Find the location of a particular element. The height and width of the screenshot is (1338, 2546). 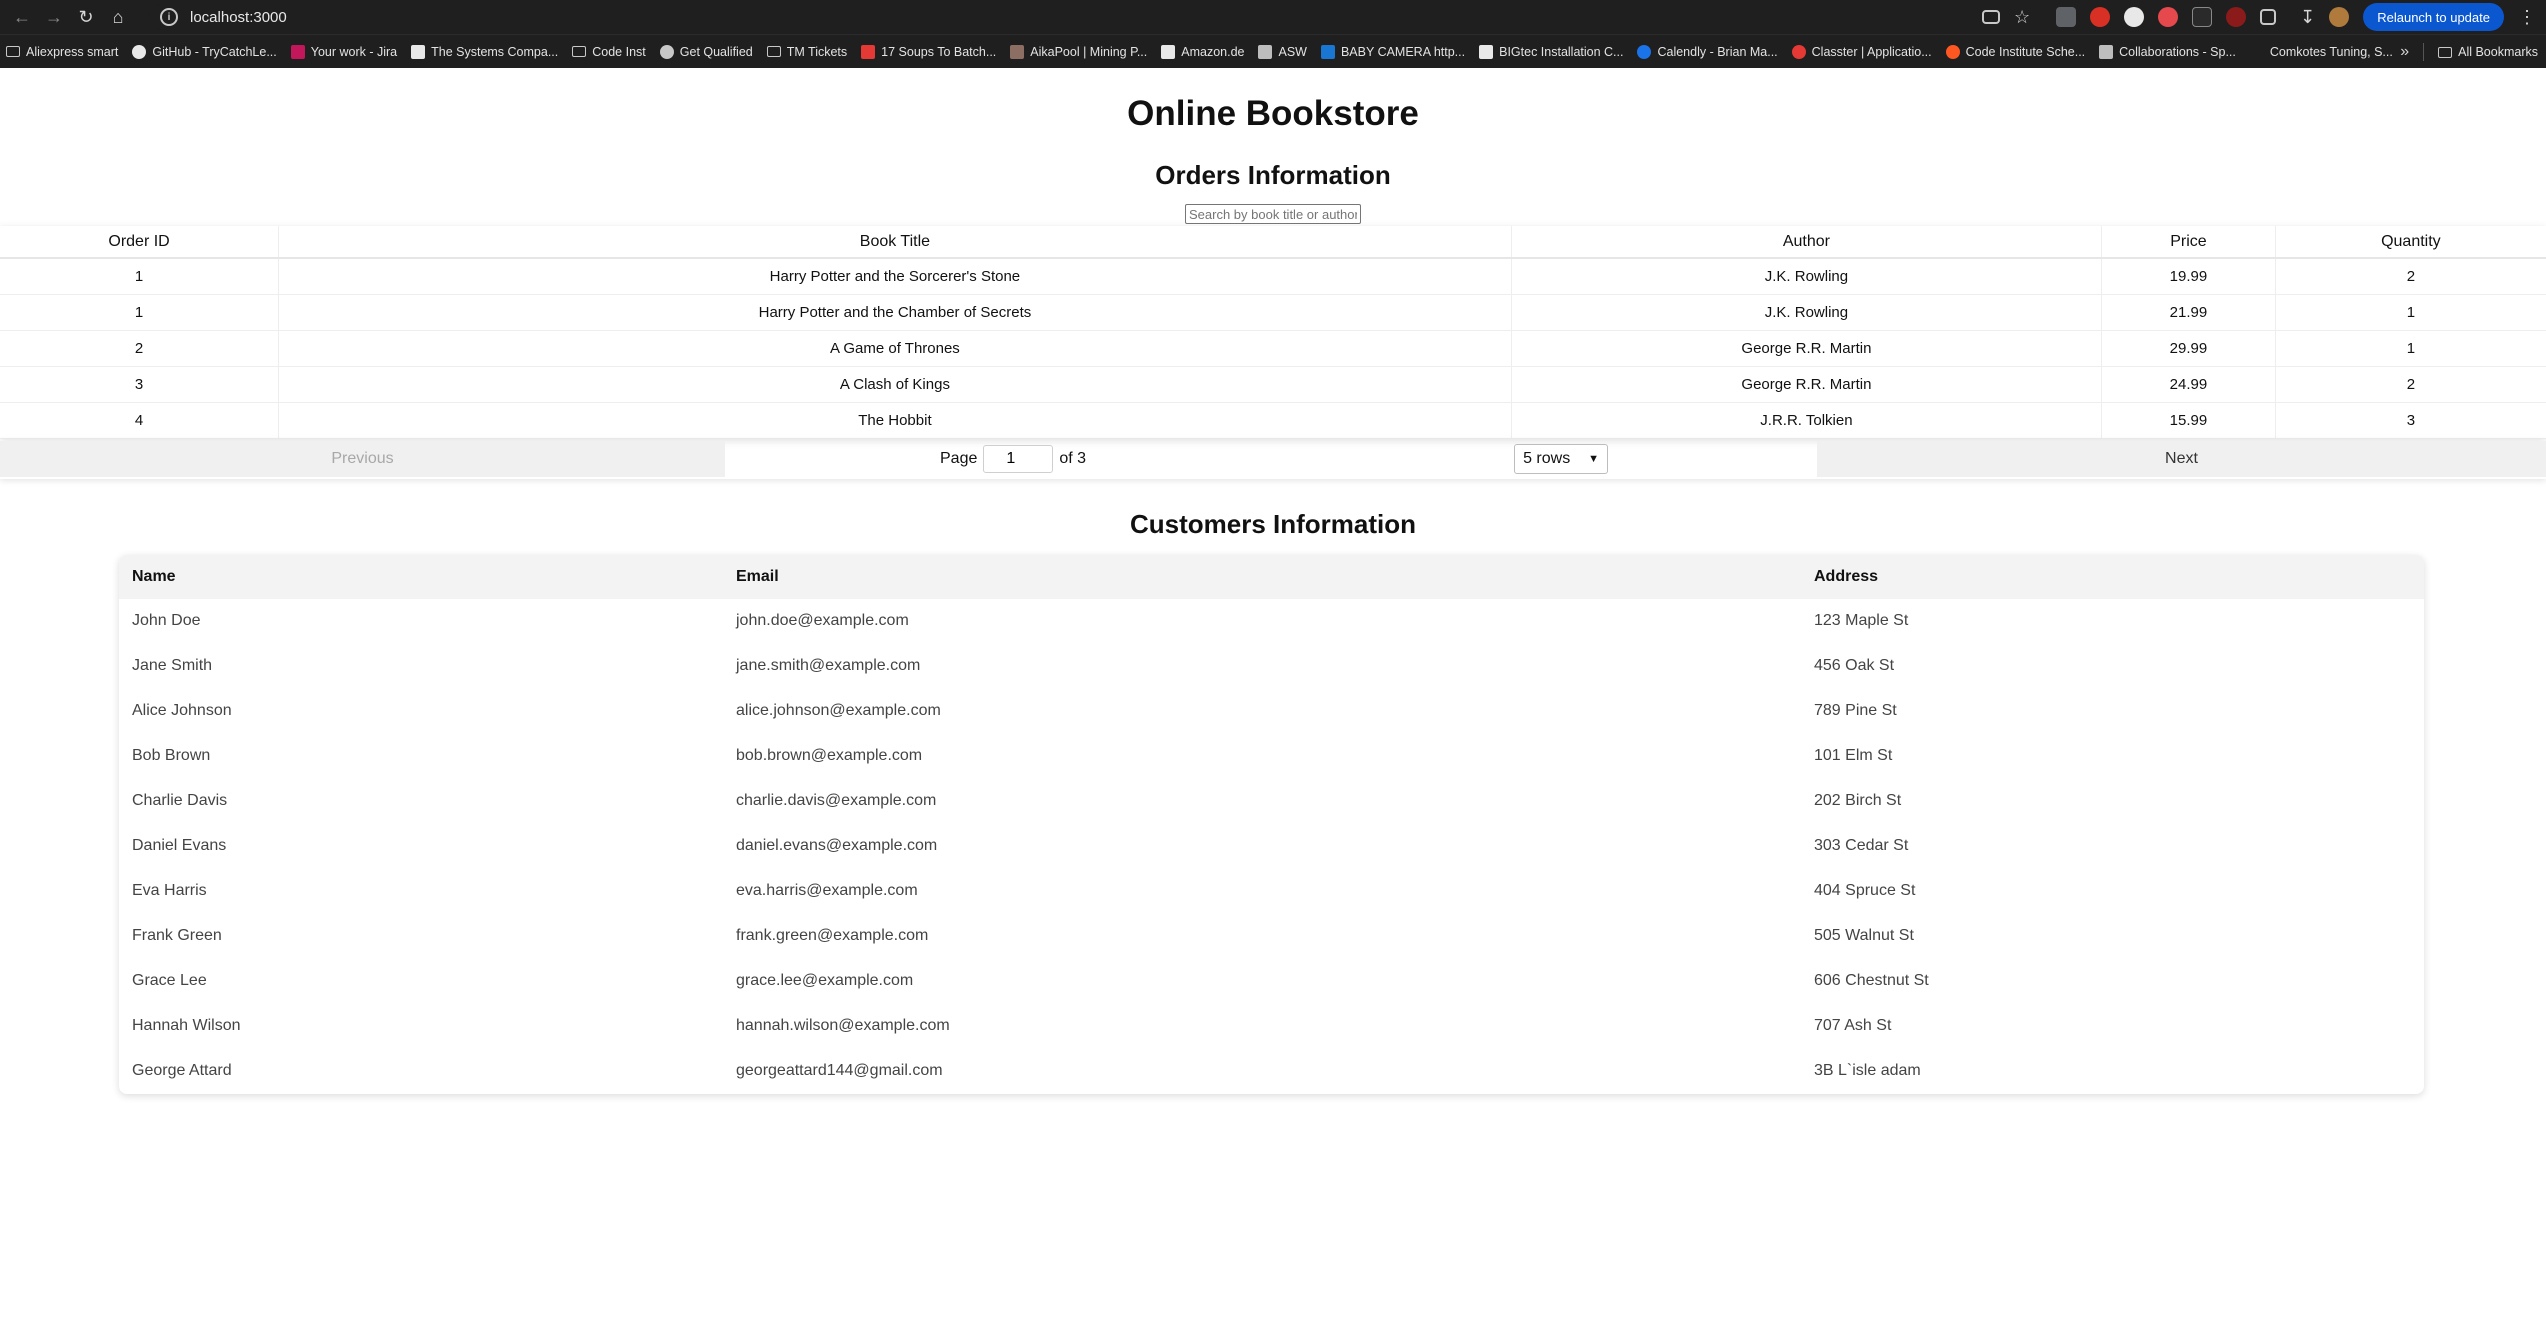

table-cell: frank.green@example.com is located at coordinates (832, 935).